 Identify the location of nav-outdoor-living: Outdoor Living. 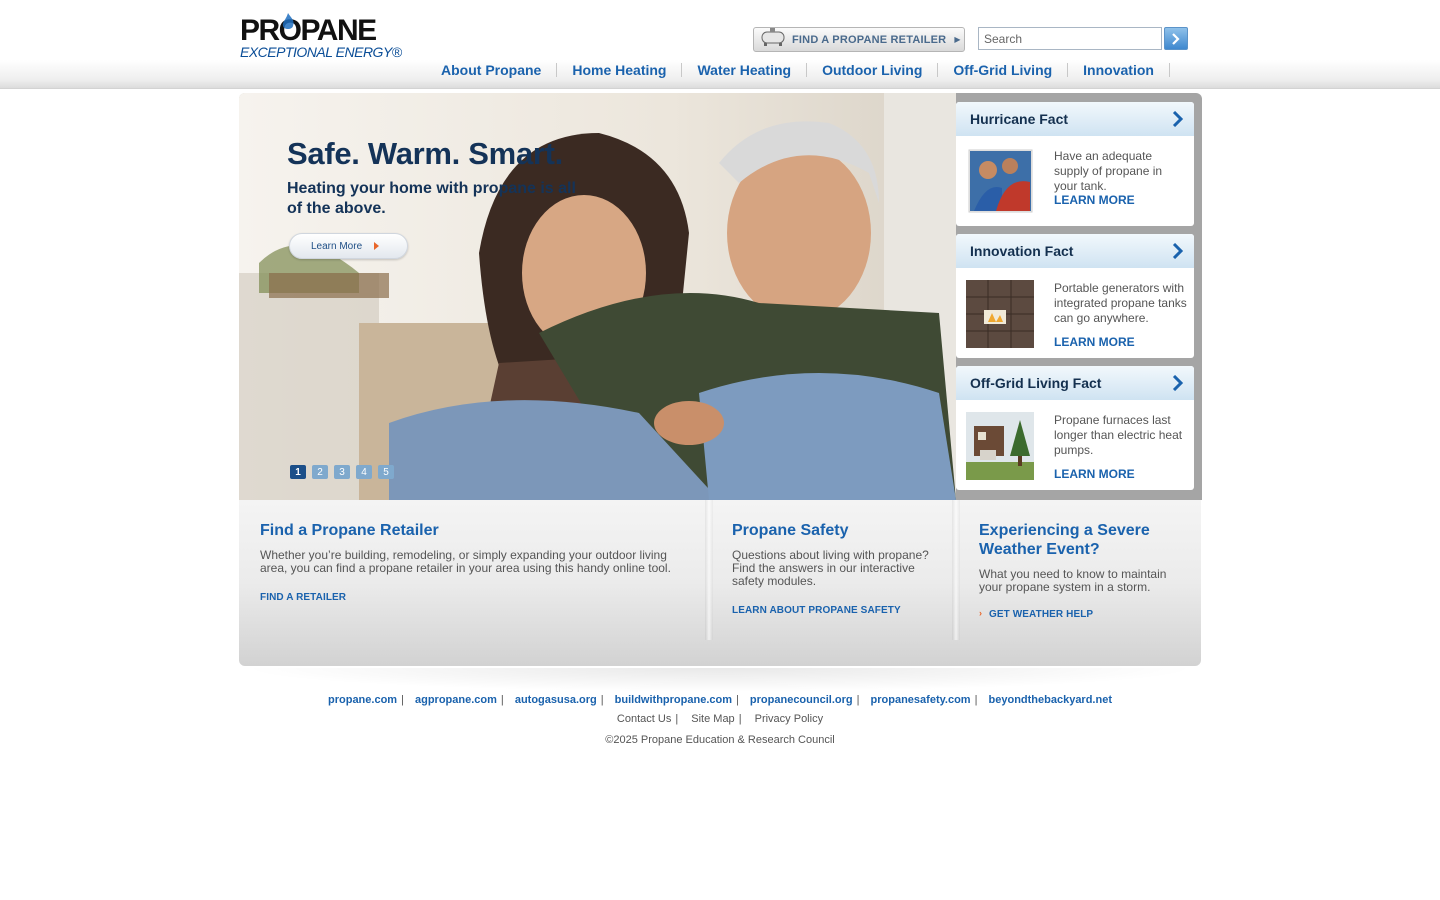
(873, 70).